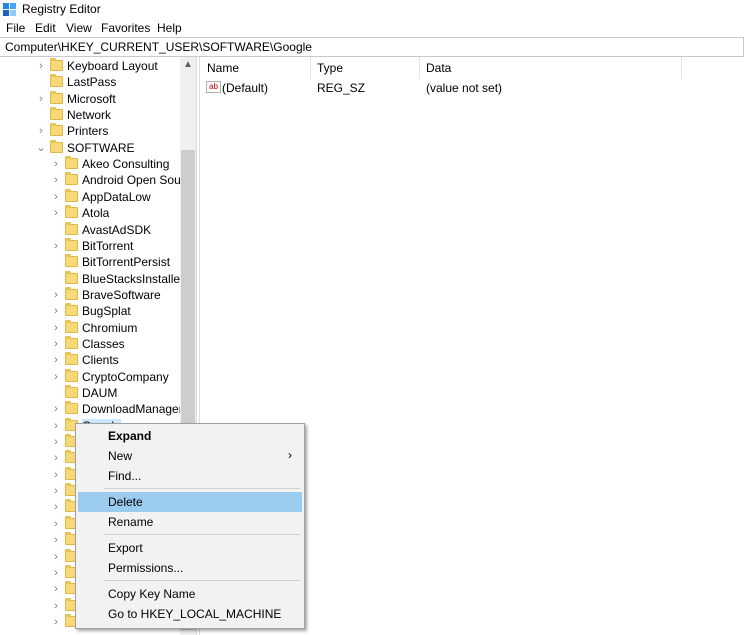 The image size is (745, 635). Describe the element at coordinates (190, 436) in the screenshot. I see `context-menu-expand: Expand` at that location.